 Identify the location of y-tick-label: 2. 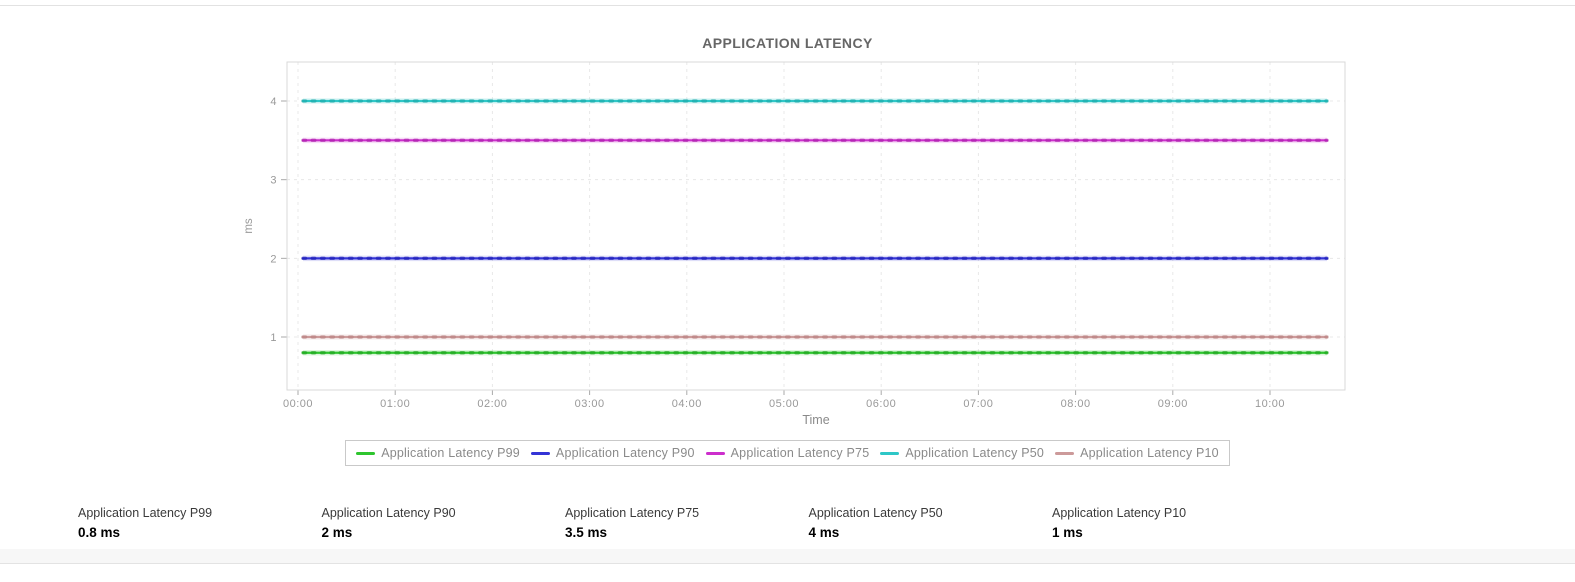
(273, 259).